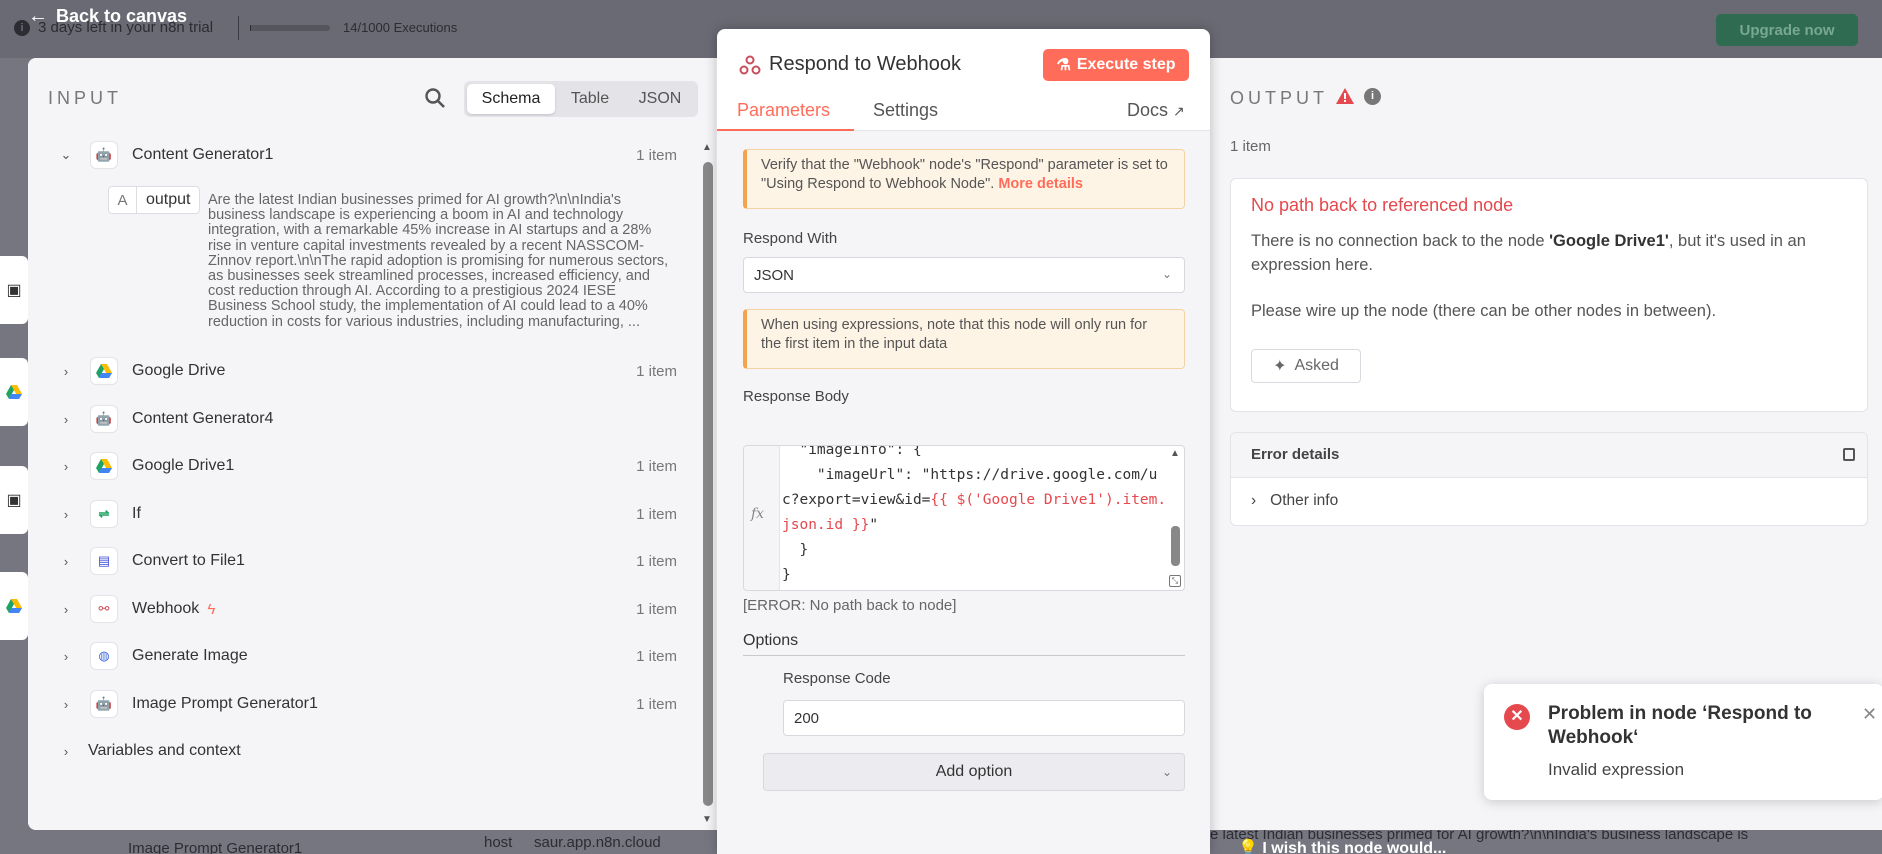  Describe the element at coordinates (1372, 96) in the screenshot. I see `info-icon: i` at that location.